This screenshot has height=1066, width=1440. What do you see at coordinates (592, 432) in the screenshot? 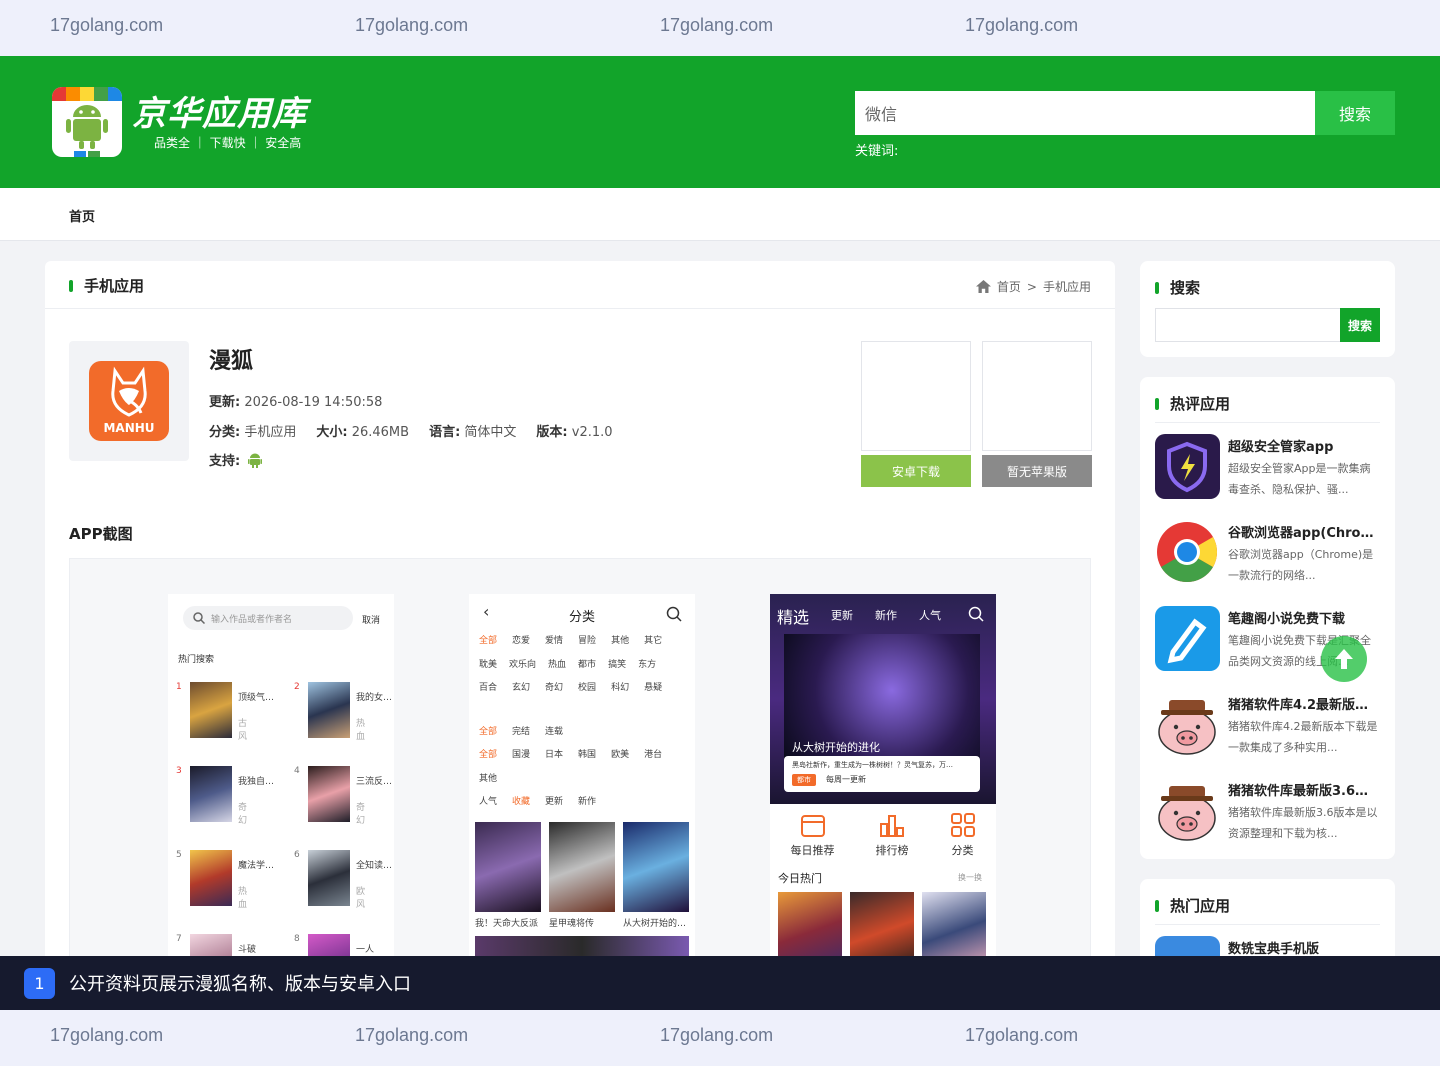
I see `version-value: v2.1.0` at bounding box center [592, 432].